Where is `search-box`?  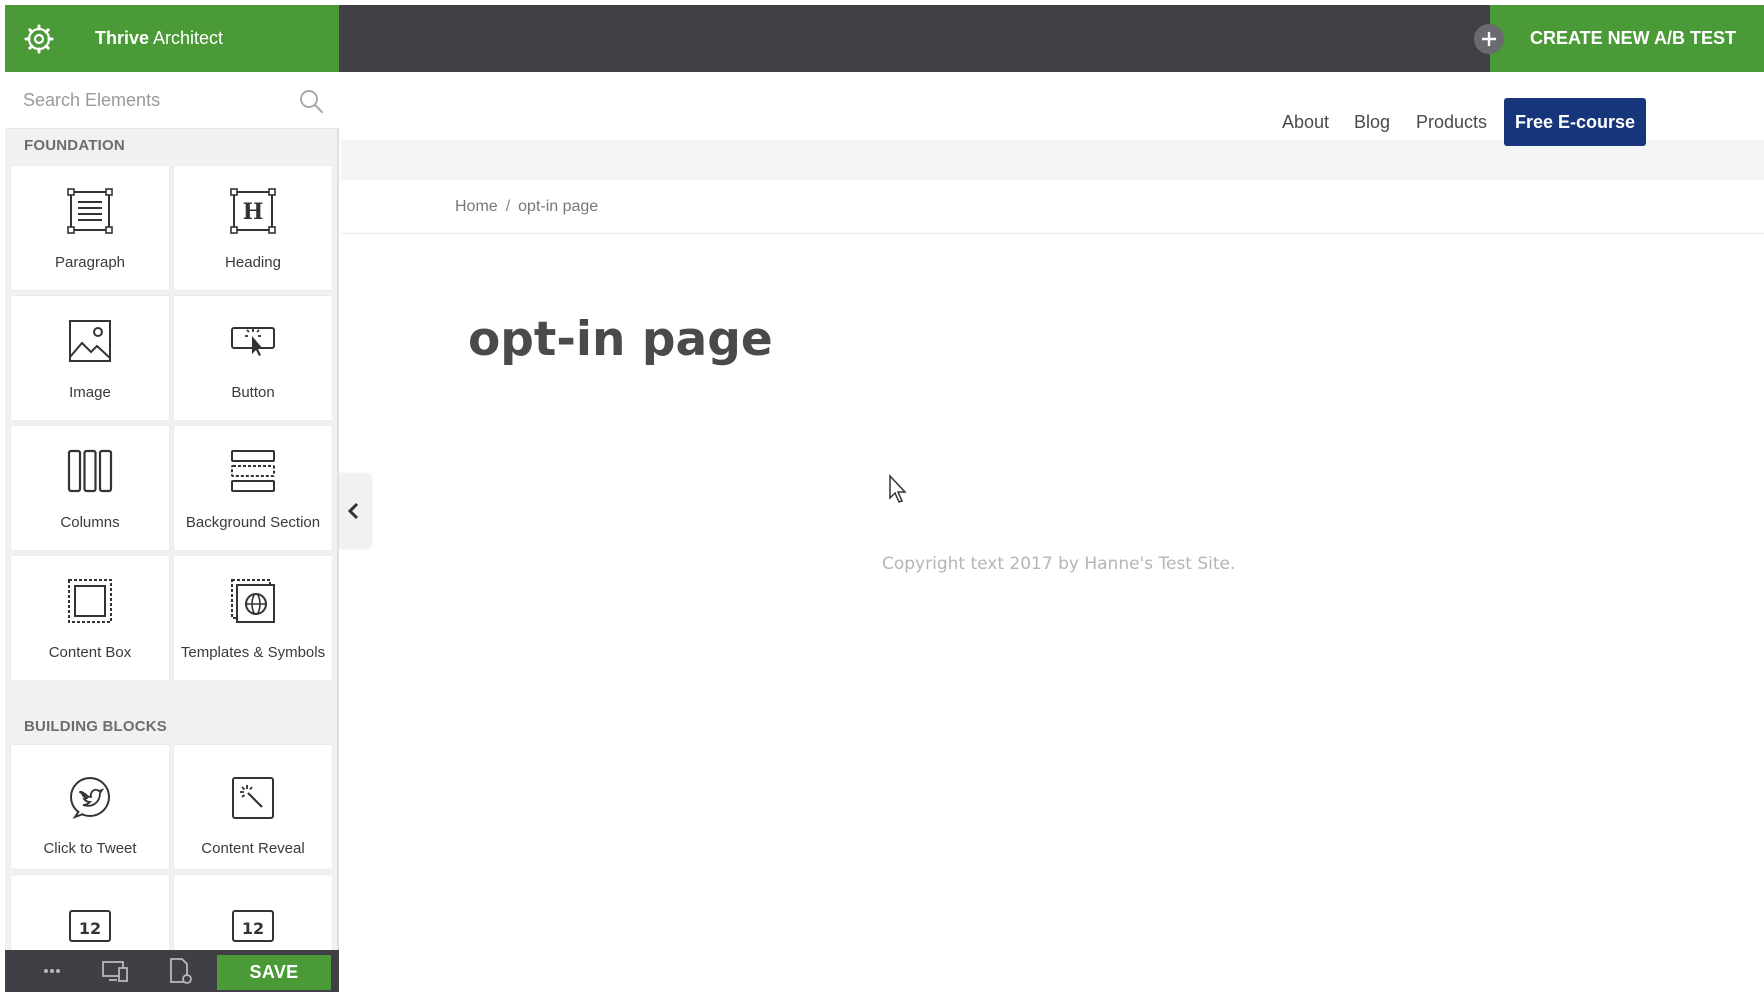 search-box is located at coordinates (172, 100).